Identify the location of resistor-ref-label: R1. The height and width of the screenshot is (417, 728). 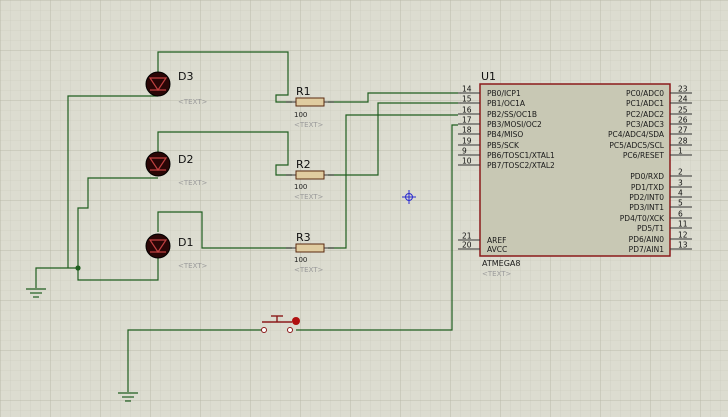
(303, 91).